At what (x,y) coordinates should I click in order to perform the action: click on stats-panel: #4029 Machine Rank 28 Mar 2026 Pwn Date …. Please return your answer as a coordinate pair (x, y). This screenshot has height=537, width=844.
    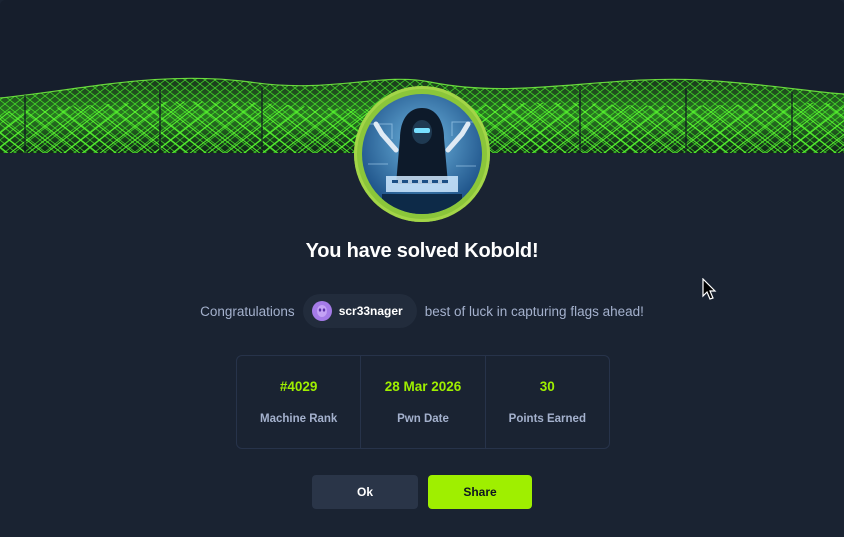
    Looking at the image, I should click on (423, 402).